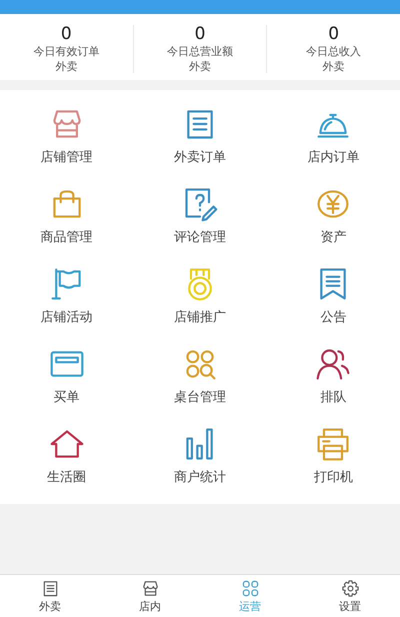 The width and height of the screenshot is (400, 617). What do you see at coordinates (333, 136) in the screenshot?
I see `menu-item: 店内订单` at bounding box center [333, 136].